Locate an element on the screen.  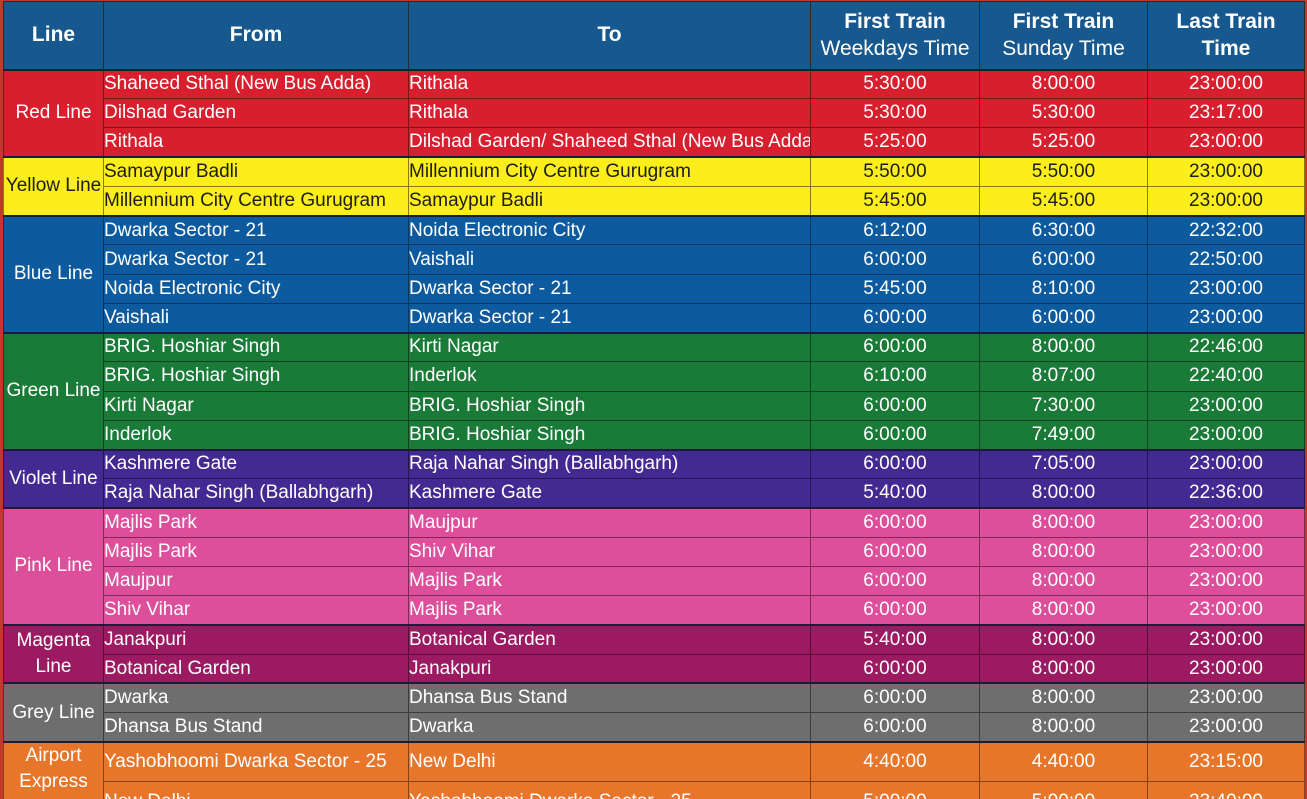
last-train-cell: 23:15:00 is located at coordinates (1226, 761).